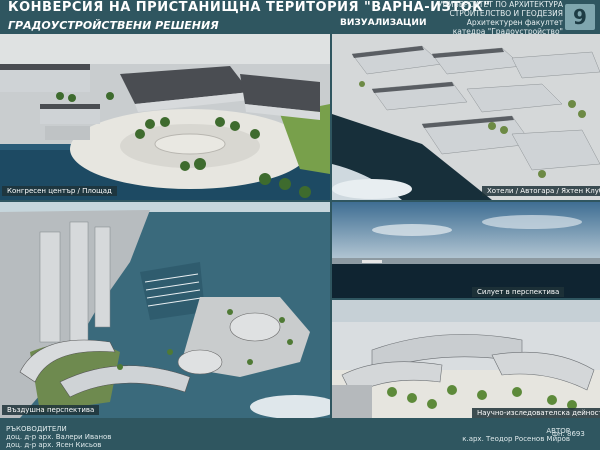 This screenshot has width=600, height=450. What do you see at coordinates (516, 439) in the screenshot?
I see `author-name: к.арх. Теодор Росенов Миров` at bounding box center [516, 439].